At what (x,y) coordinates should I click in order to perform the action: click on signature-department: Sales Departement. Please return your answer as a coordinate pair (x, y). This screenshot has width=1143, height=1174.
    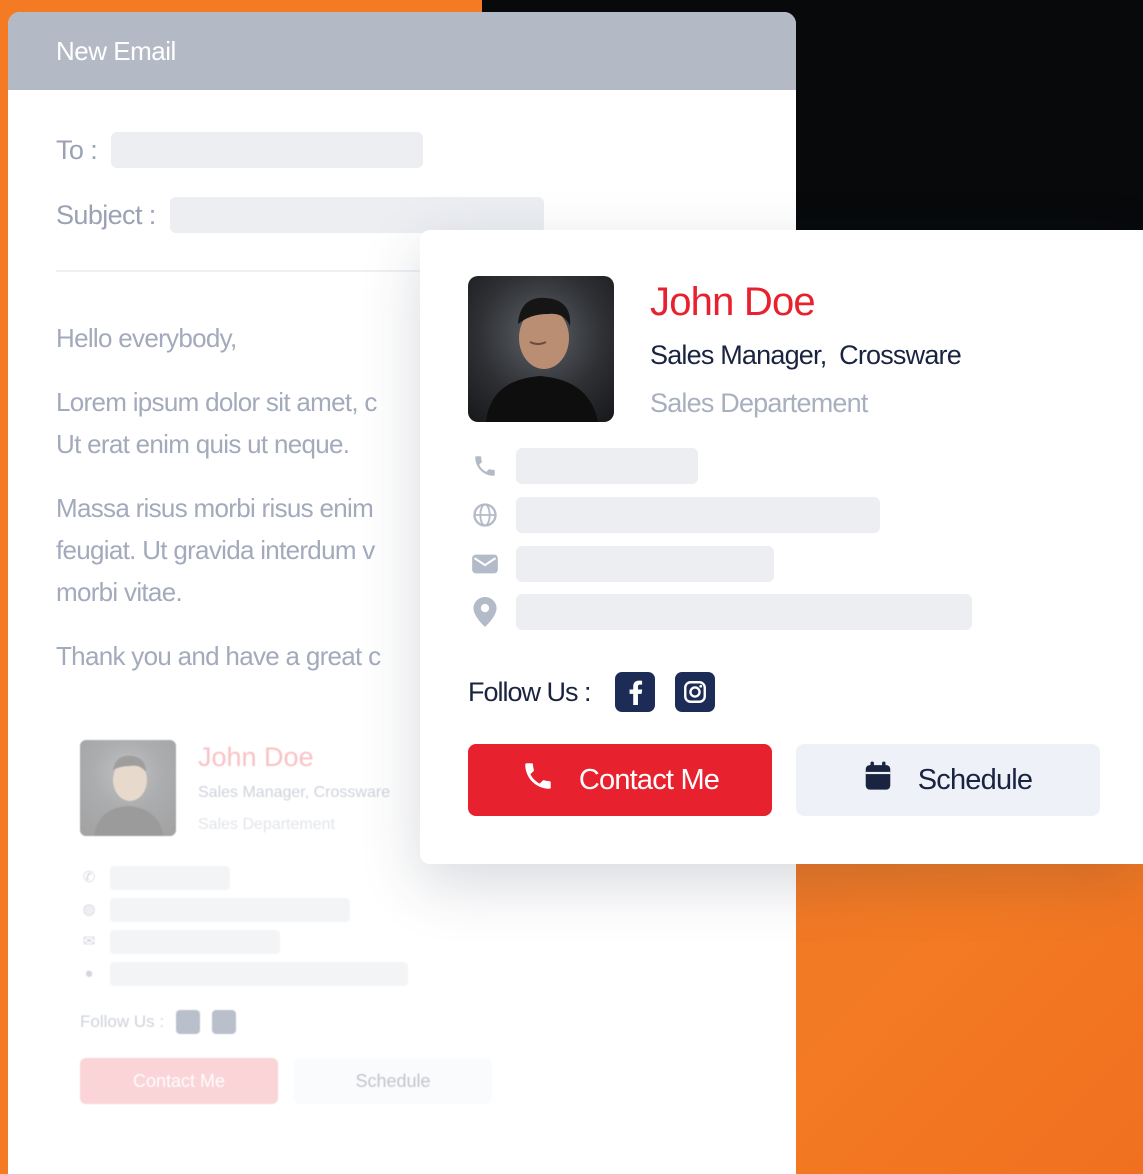
    Looking at the image, I should click on (759, 403).